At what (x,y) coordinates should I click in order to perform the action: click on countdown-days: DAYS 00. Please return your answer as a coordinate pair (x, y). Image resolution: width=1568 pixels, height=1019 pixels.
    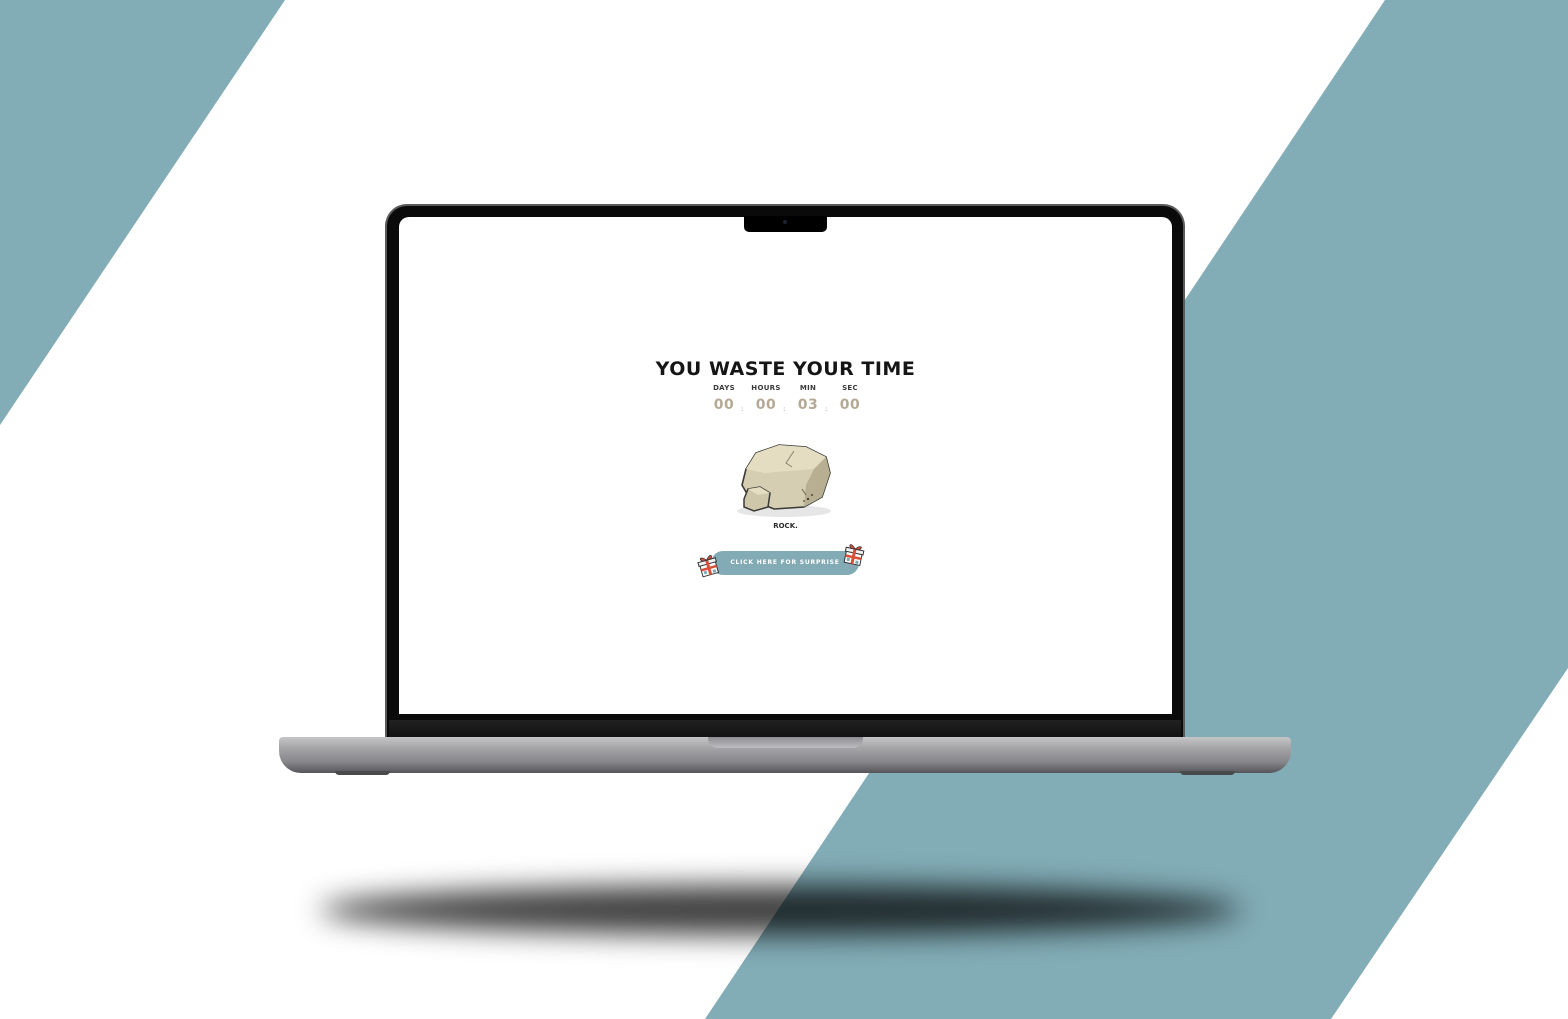
    Looking at the image, I should click on (724, 398).